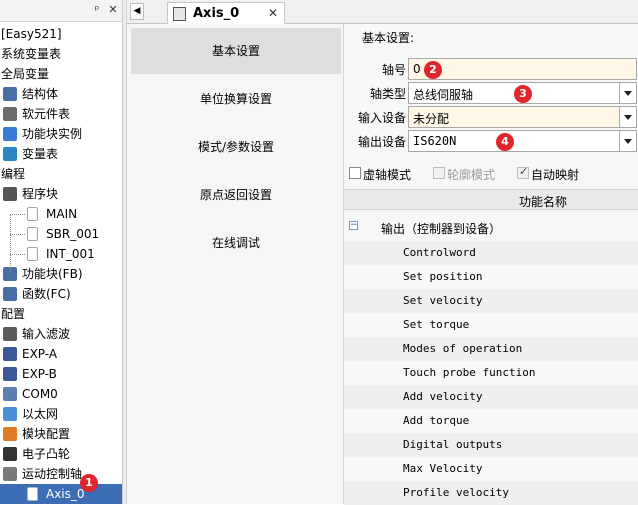  Describe the element at coordinates (443, 276) in the screenshot. I see `function-name: Set position` at that location.